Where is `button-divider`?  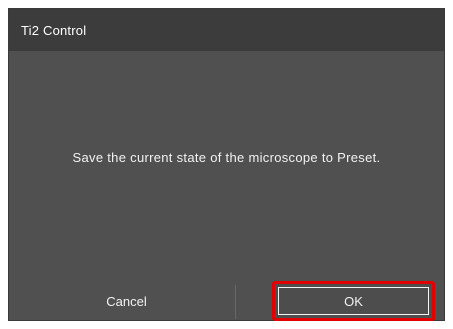
button-divider is located at coordinates (235, 302).